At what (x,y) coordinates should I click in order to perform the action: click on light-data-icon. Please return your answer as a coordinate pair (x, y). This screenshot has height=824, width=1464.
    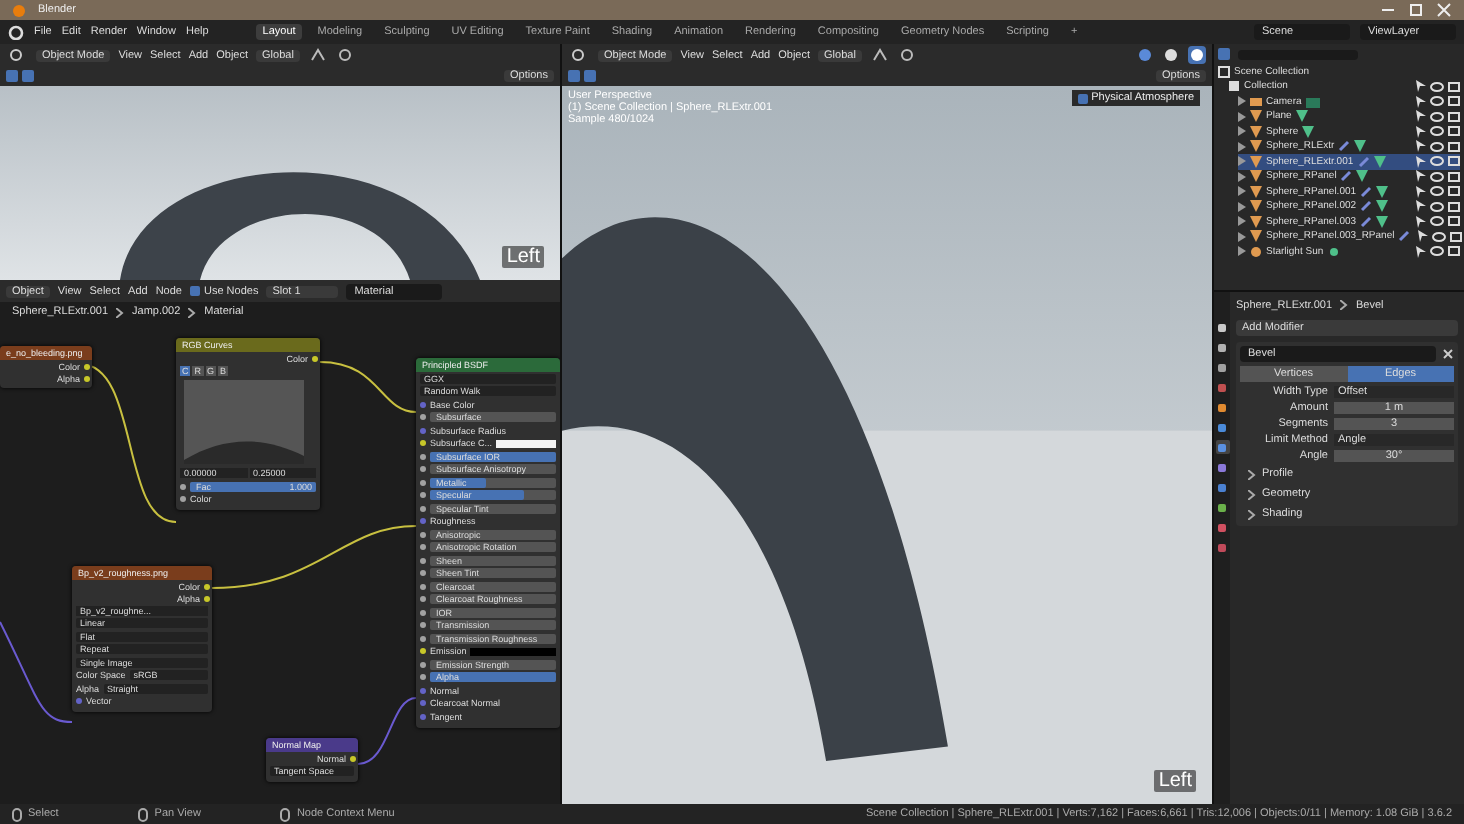
    Looking at the image, I should click on (1333, 251).